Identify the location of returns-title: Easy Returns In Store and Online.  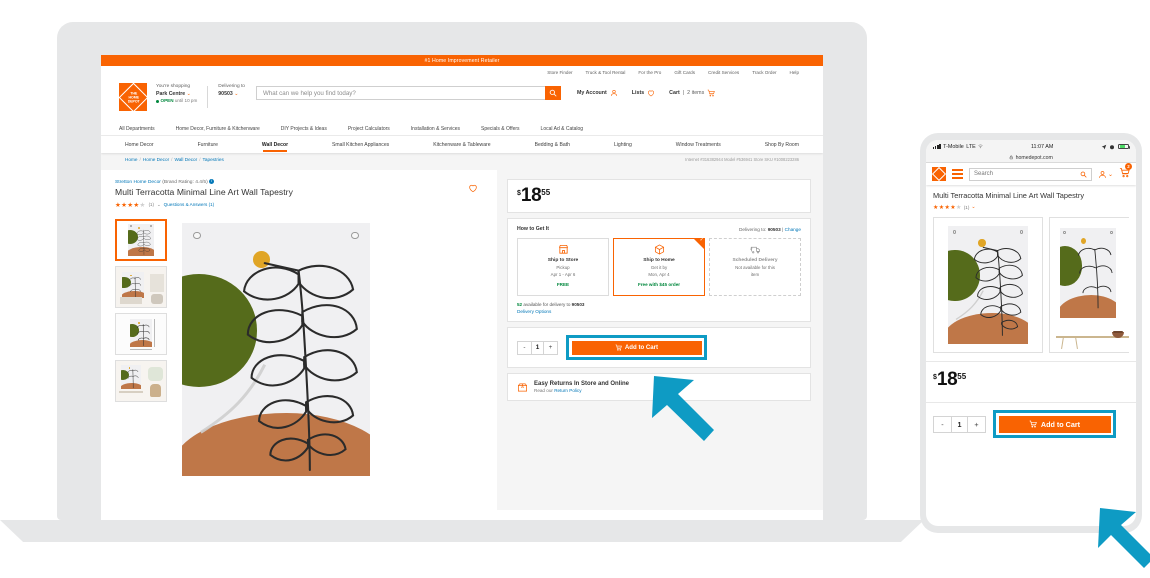
(582, 384).